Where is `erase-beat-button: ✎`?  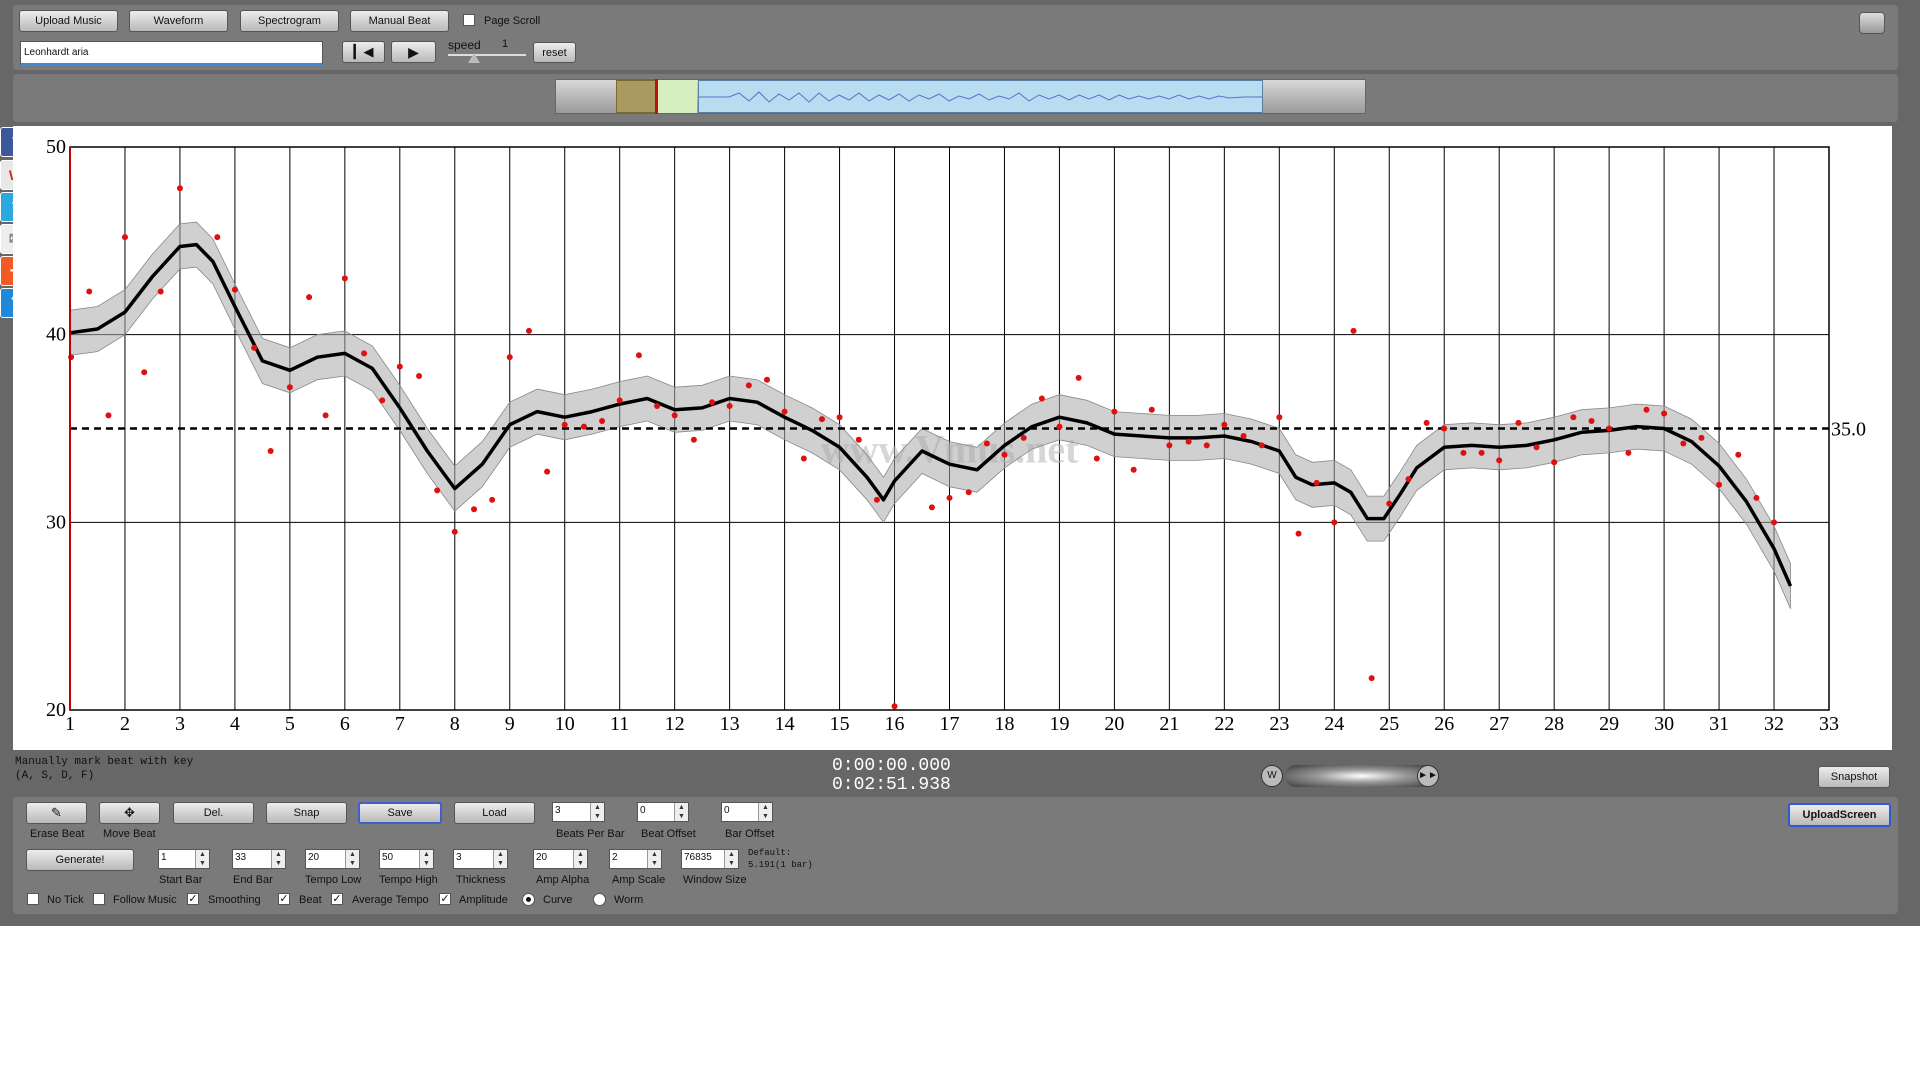 erase-beat-button: ✎ is located at coordinates (56, 813).